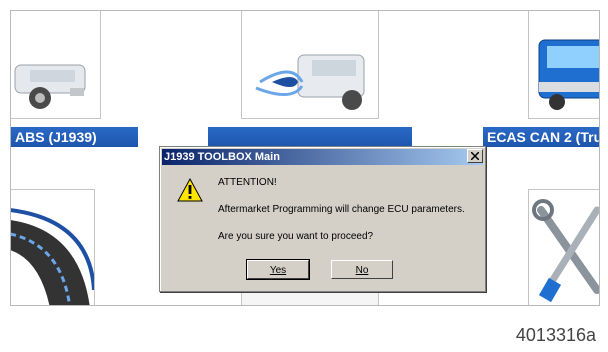 This screenshot has width=608, height=352. I want to click on center-tile-label, so click(310, 137).